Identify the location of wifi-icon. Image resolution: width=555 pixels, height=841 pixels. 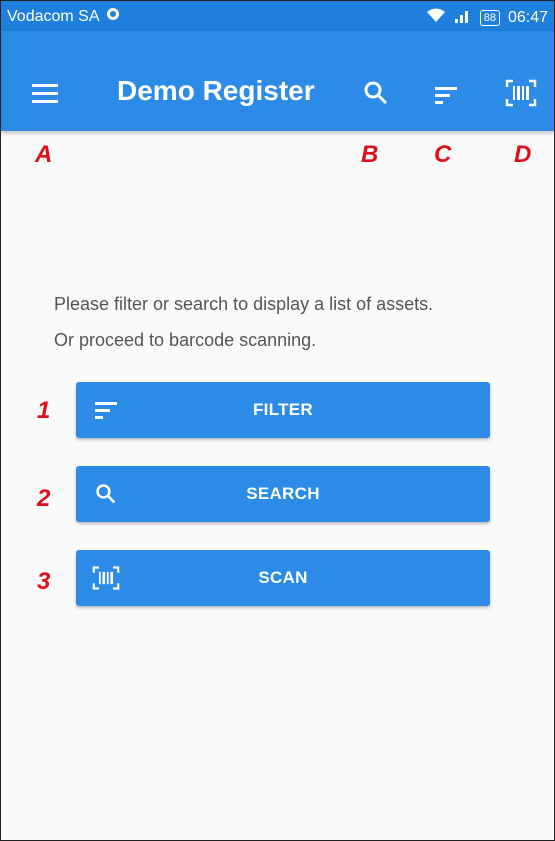
(436, 17).